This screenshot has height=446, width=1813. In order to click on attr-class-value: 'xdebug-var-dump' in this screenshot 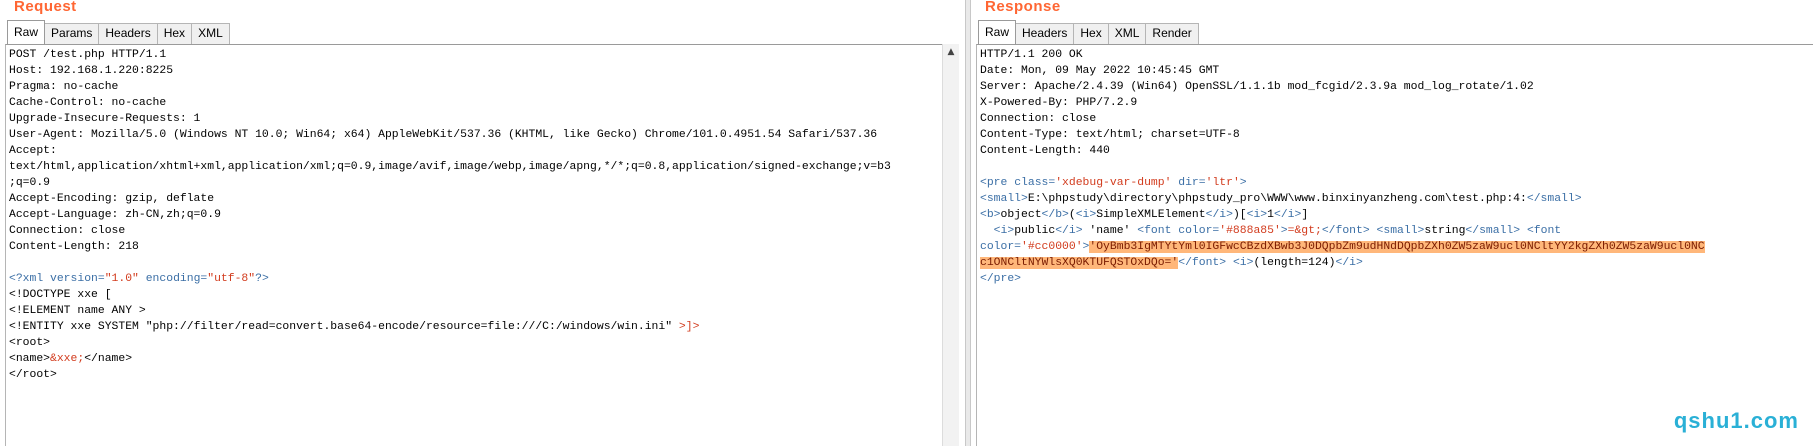, I will do `click(1113, 183)`.